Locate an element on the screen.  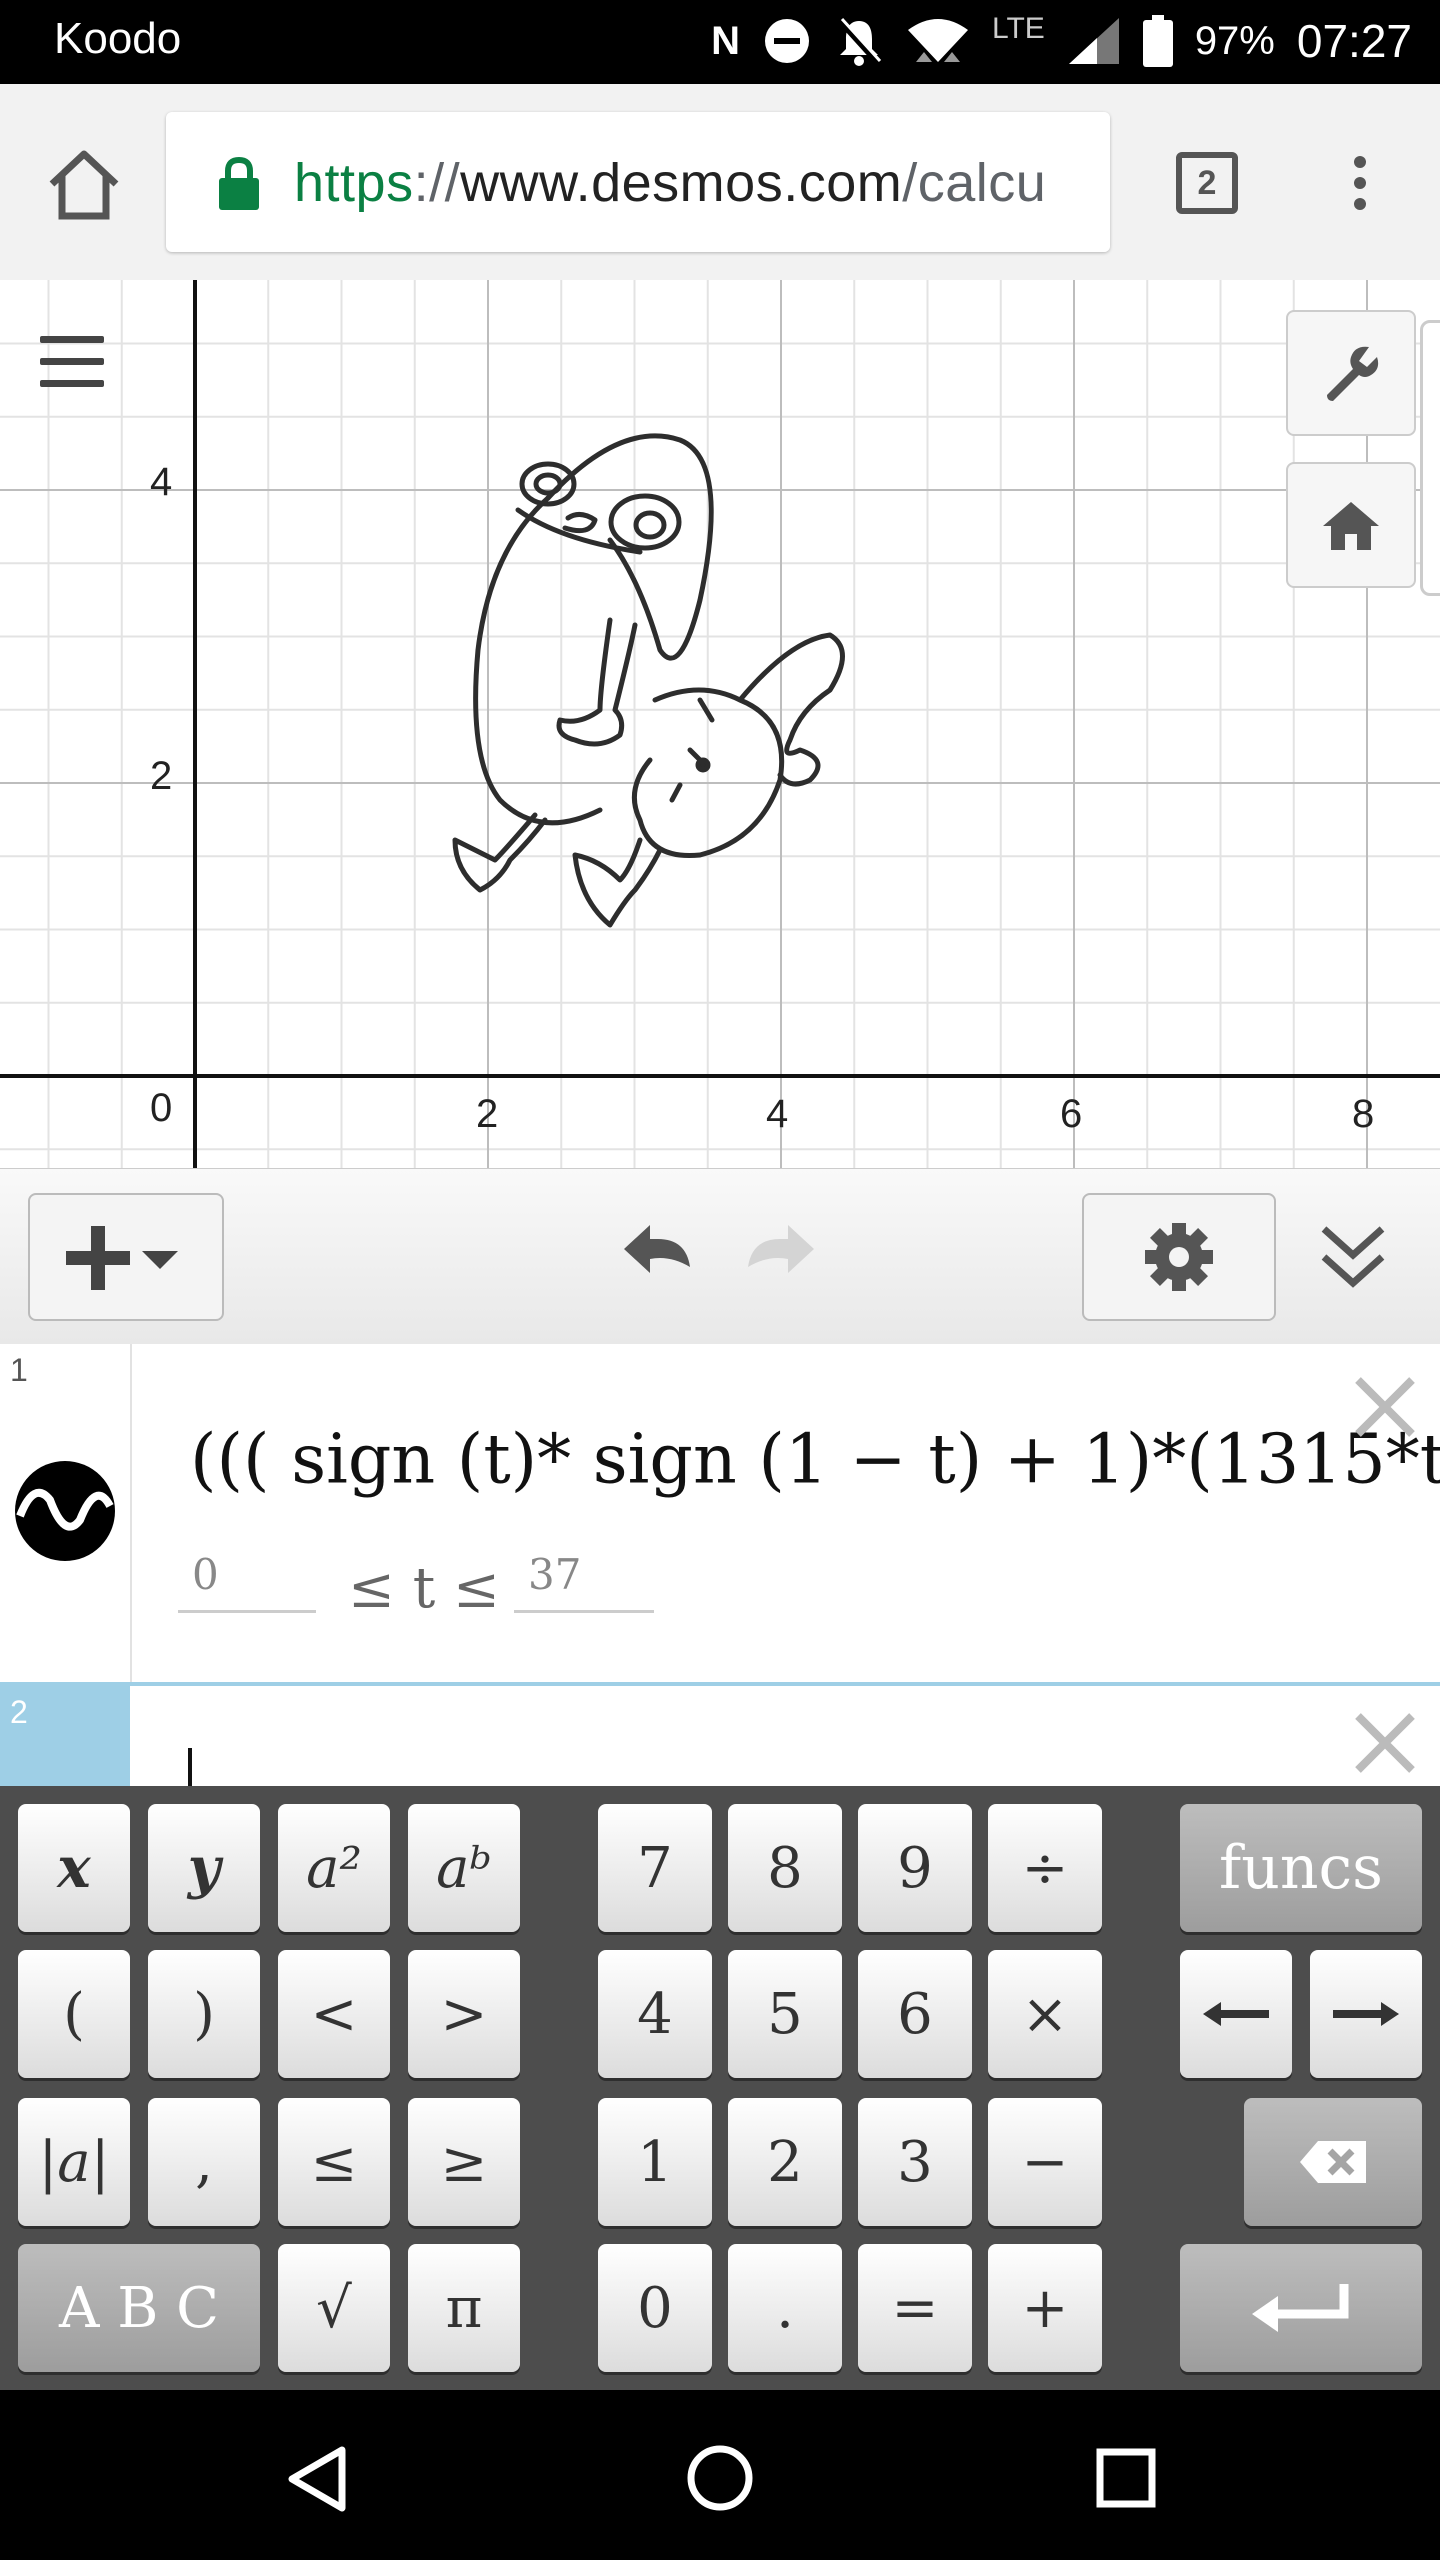
key-1: 1 is located at coordinates (655, 2162).